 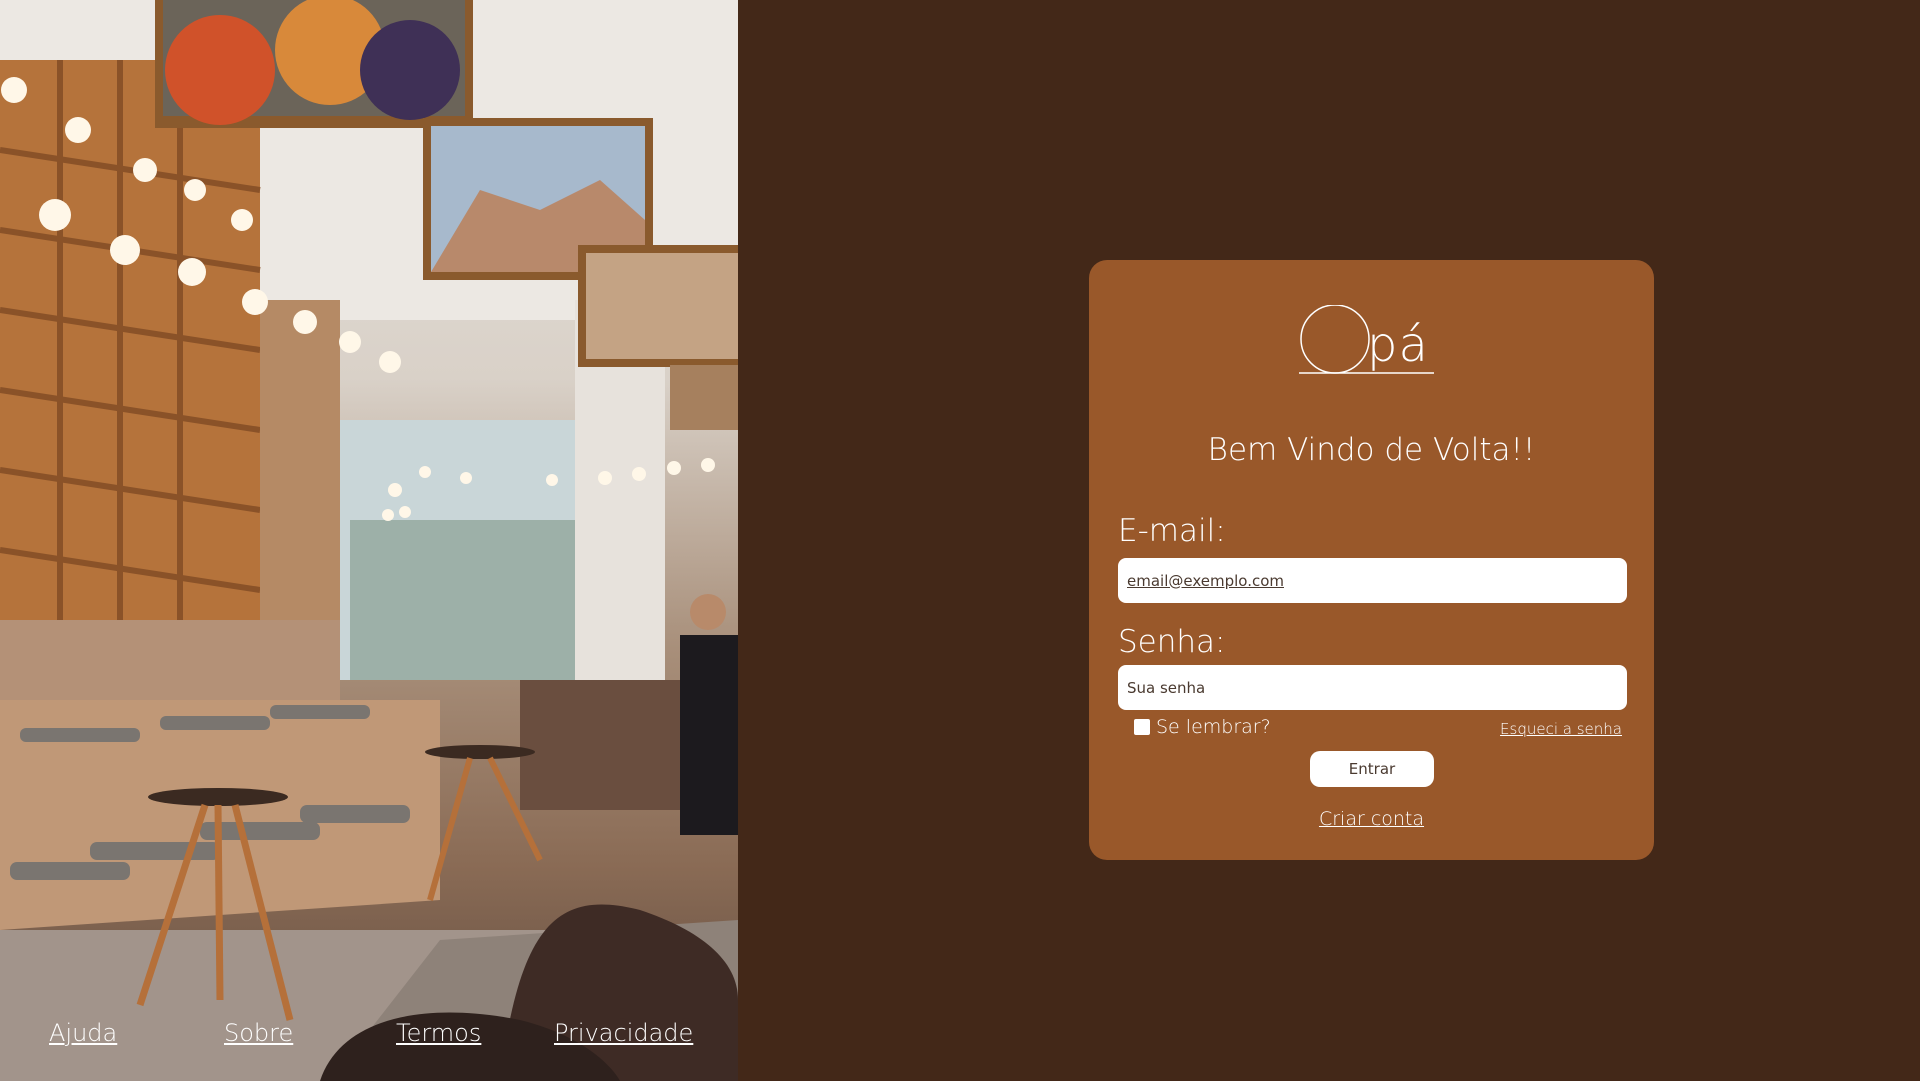 I want to click on footer-link-sobre: Sobre, so click(x=258, y=1033).